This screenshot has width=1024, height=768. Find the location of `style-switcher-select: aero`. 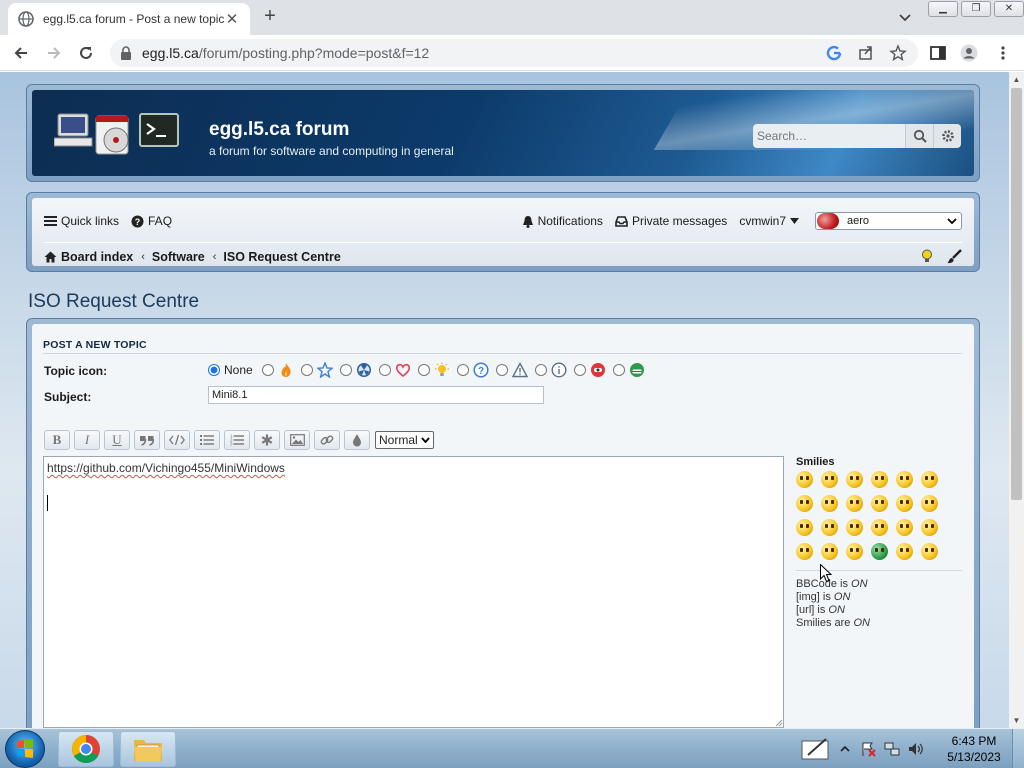

style-switcher-select: aero is located at coordinates (888, 221).